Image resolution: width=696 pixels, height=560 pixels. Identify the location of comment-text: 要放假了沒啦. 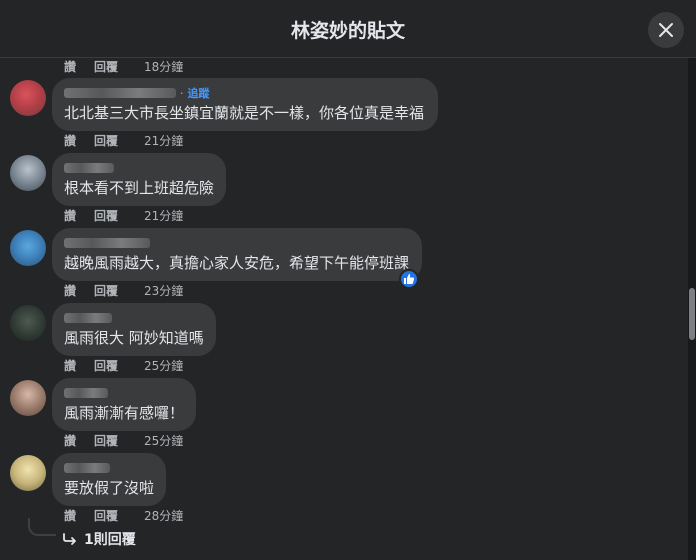
(109, 488).